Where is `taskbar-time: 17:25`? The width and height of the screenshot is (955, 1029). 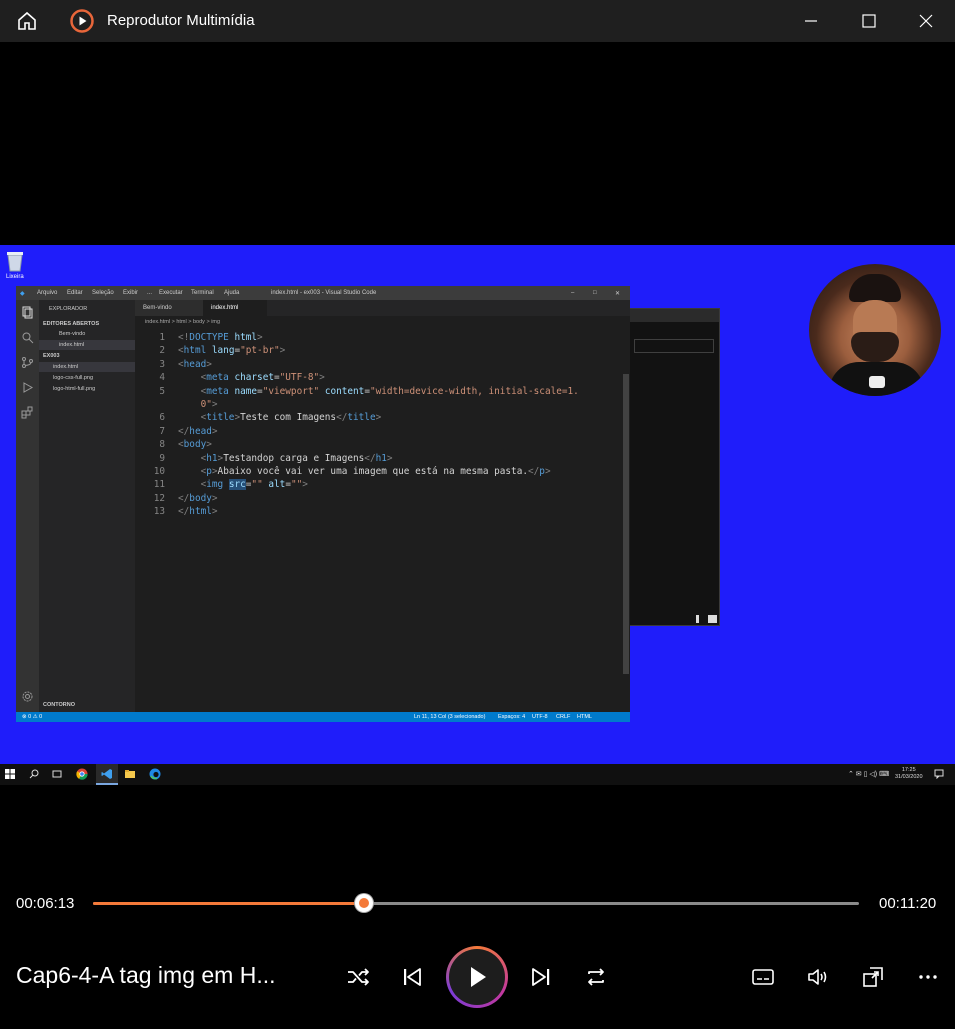
taskbar-time: 17:25 is located at coordinates (908, 770).